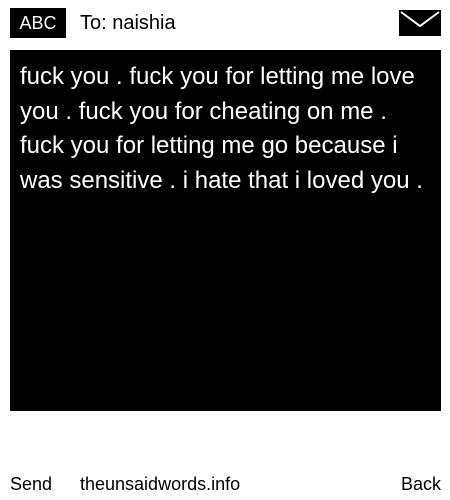 Image resolution: width=450 pixels, height=500 pixels. I want to click on softkey-bar: Send theunsaidwords.info Back, so click(225, 484).